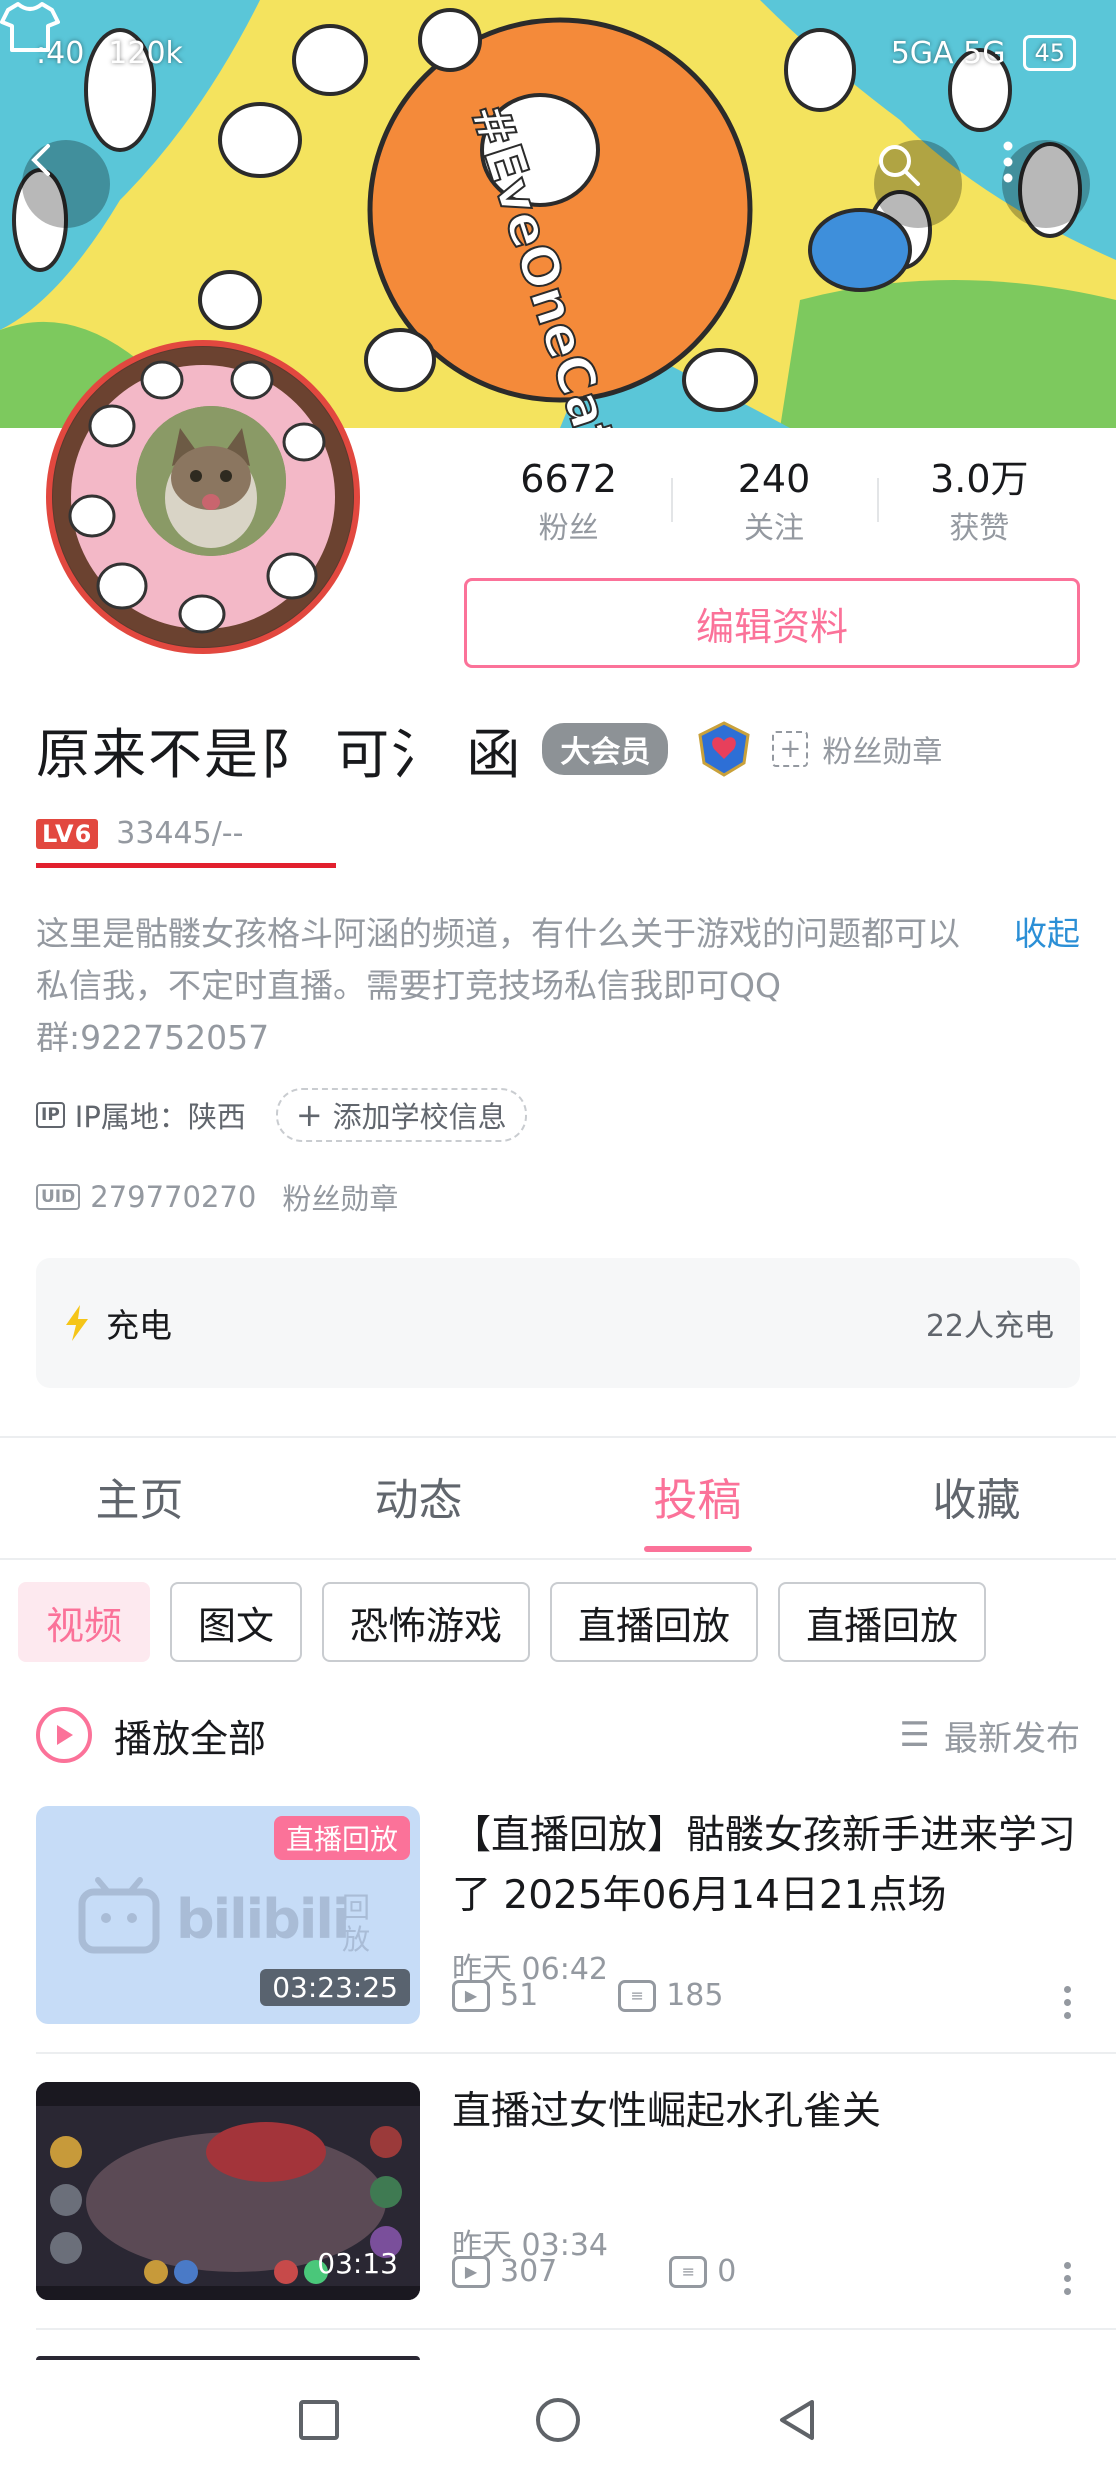 The image size is (1116, 2480). I want to click on live-replay-badge: 直播回放, so click(341, 1838).